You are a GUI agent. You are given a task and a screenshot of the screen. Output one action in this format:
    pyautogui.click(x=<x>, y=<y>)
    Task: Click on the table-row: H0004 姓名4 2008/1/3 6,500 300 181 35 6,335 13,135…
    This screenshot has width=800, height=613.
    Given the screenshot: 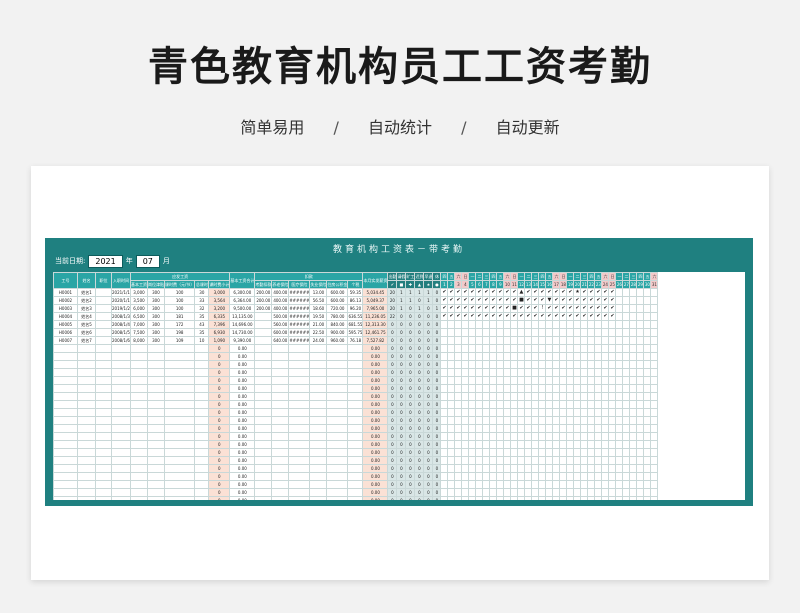 What is the action you would take?
    pyautogui.click(x=356, y=316)
    